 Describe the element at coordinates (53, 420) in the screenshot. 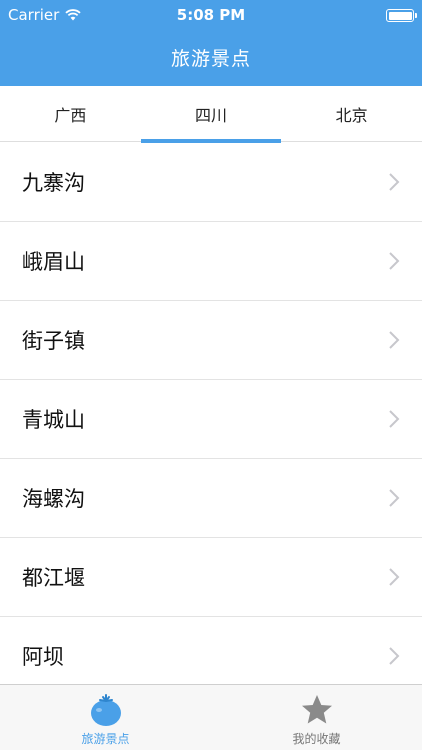

I see `list-item-label: 青城山` at that location.